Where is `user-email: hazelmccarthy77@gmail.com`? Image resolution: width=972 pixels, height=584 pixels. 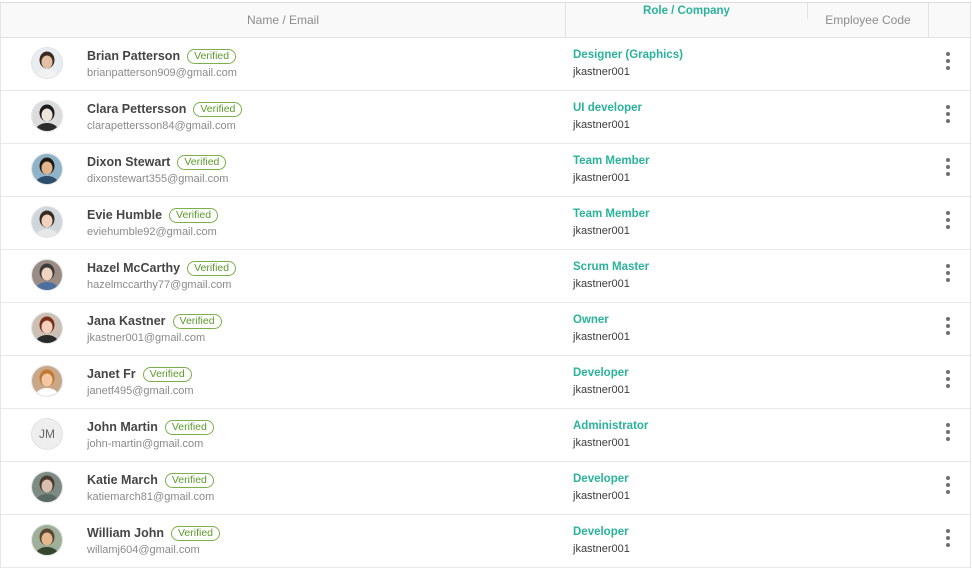
user-email: hazelmccarthy77@gmail.com is located at coordinates (159, 285).